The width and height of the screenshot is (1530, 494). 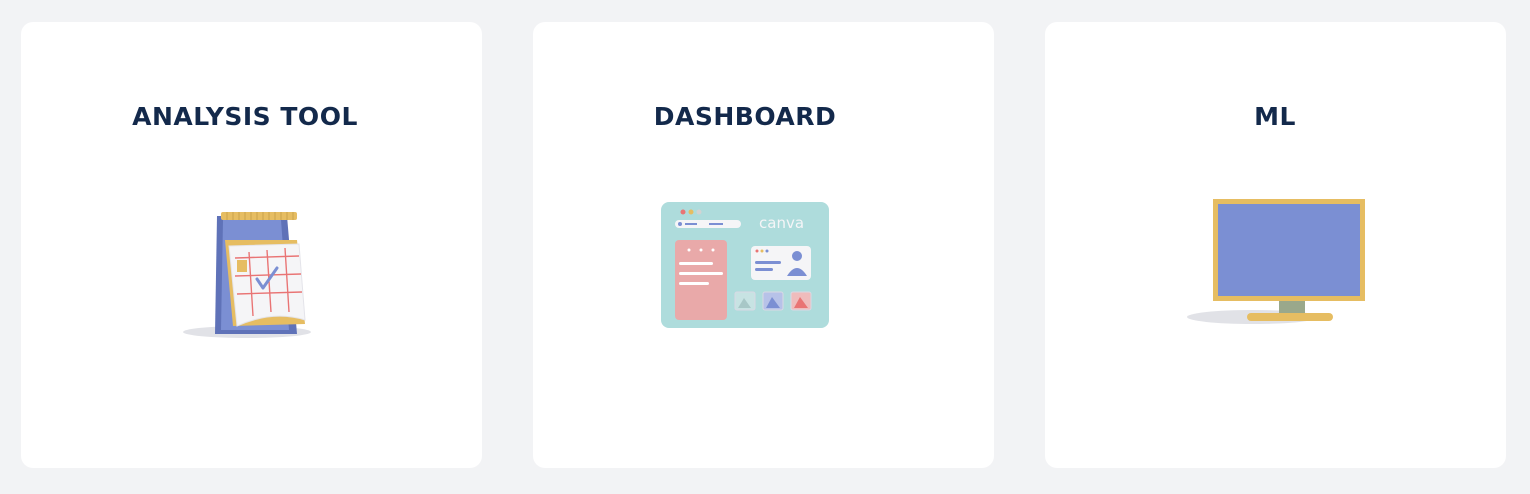 I want to click on card-title: ML, so click(x=1275, y=116).